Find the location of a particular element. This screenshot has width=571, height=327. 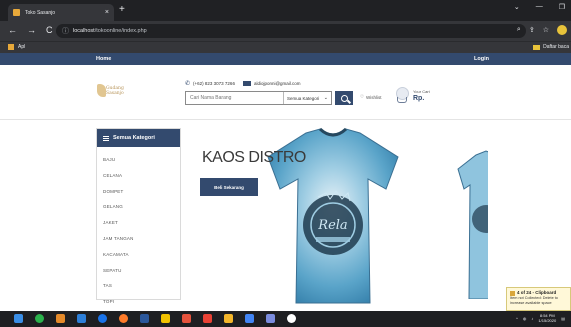

new-tab-button: + is located at coordinates (122, 10).